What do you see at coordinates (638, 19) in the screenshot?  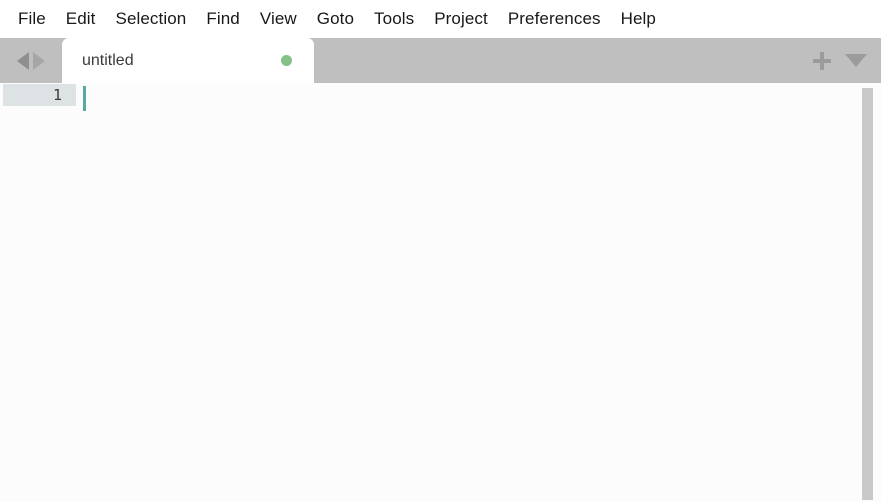 I see `menu-item-help: Help` at bounding box center [638, 19].